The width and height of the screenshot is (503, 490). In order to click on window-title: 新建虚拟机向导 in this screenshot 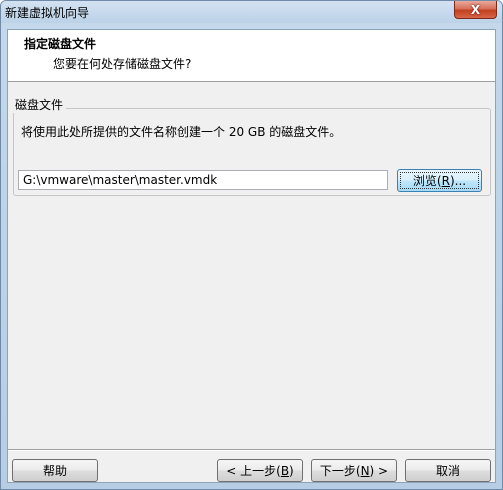, I will do `click(47, 13)`.